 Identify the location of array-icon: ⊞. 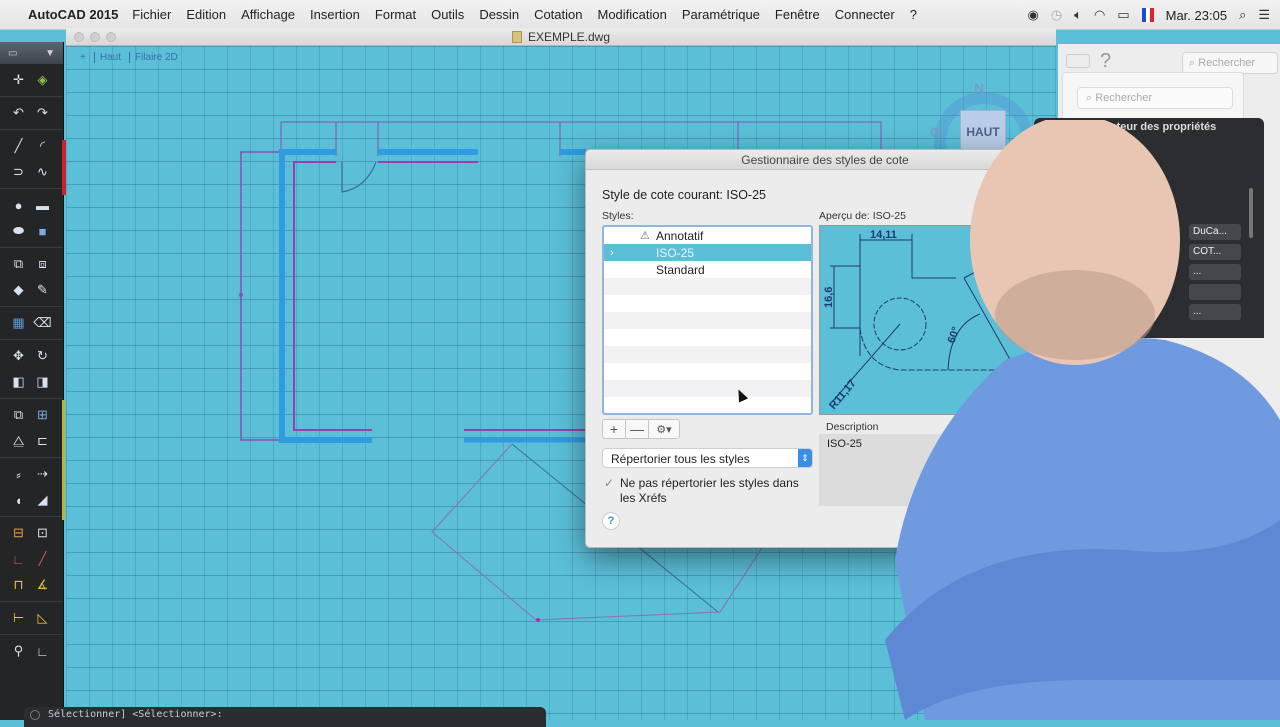
(43, 415).